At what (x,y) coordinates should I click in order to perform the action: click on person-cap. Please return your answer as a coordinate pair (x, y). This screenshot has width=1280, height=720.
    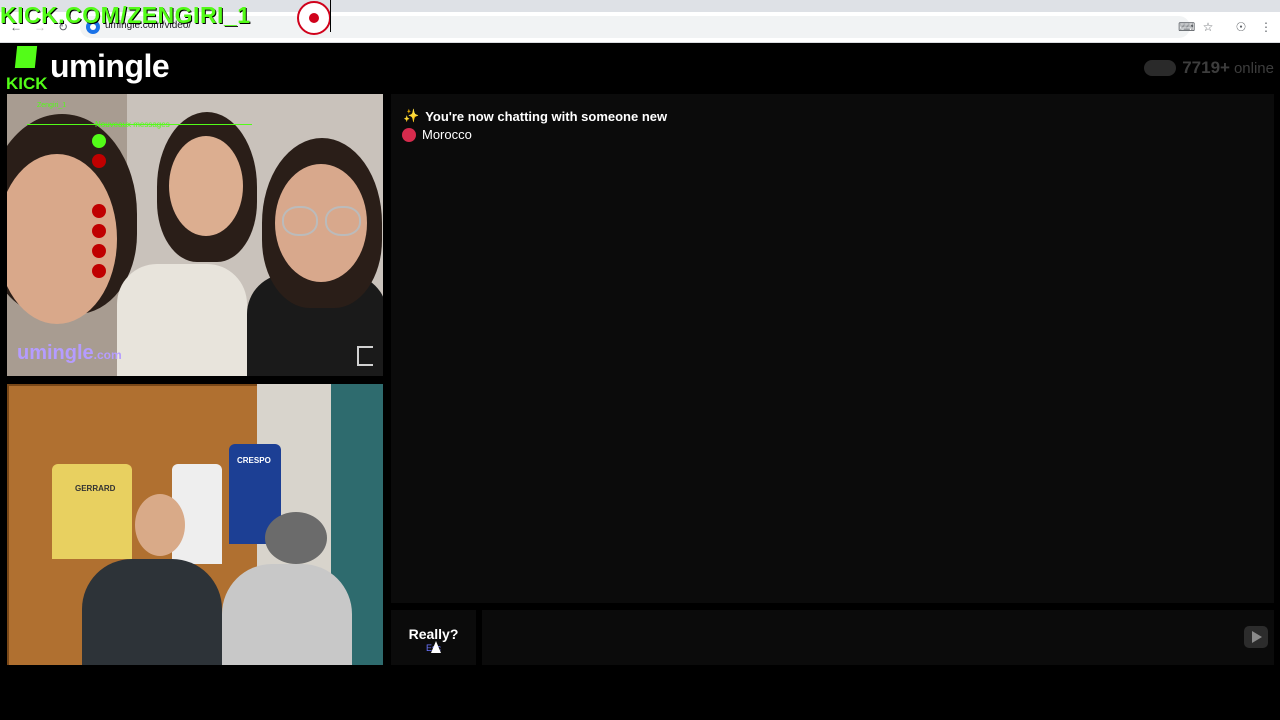
    Looking at the image, I should click on (296, 538).